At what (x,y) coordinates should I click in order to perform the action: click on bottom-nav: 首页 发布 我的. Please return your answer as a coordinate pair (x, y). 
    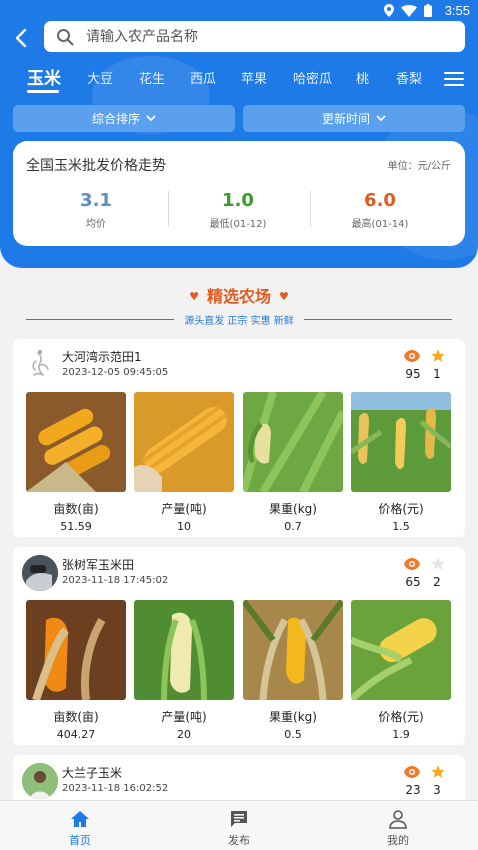
    Looking at the image, I should click on (239, 825).